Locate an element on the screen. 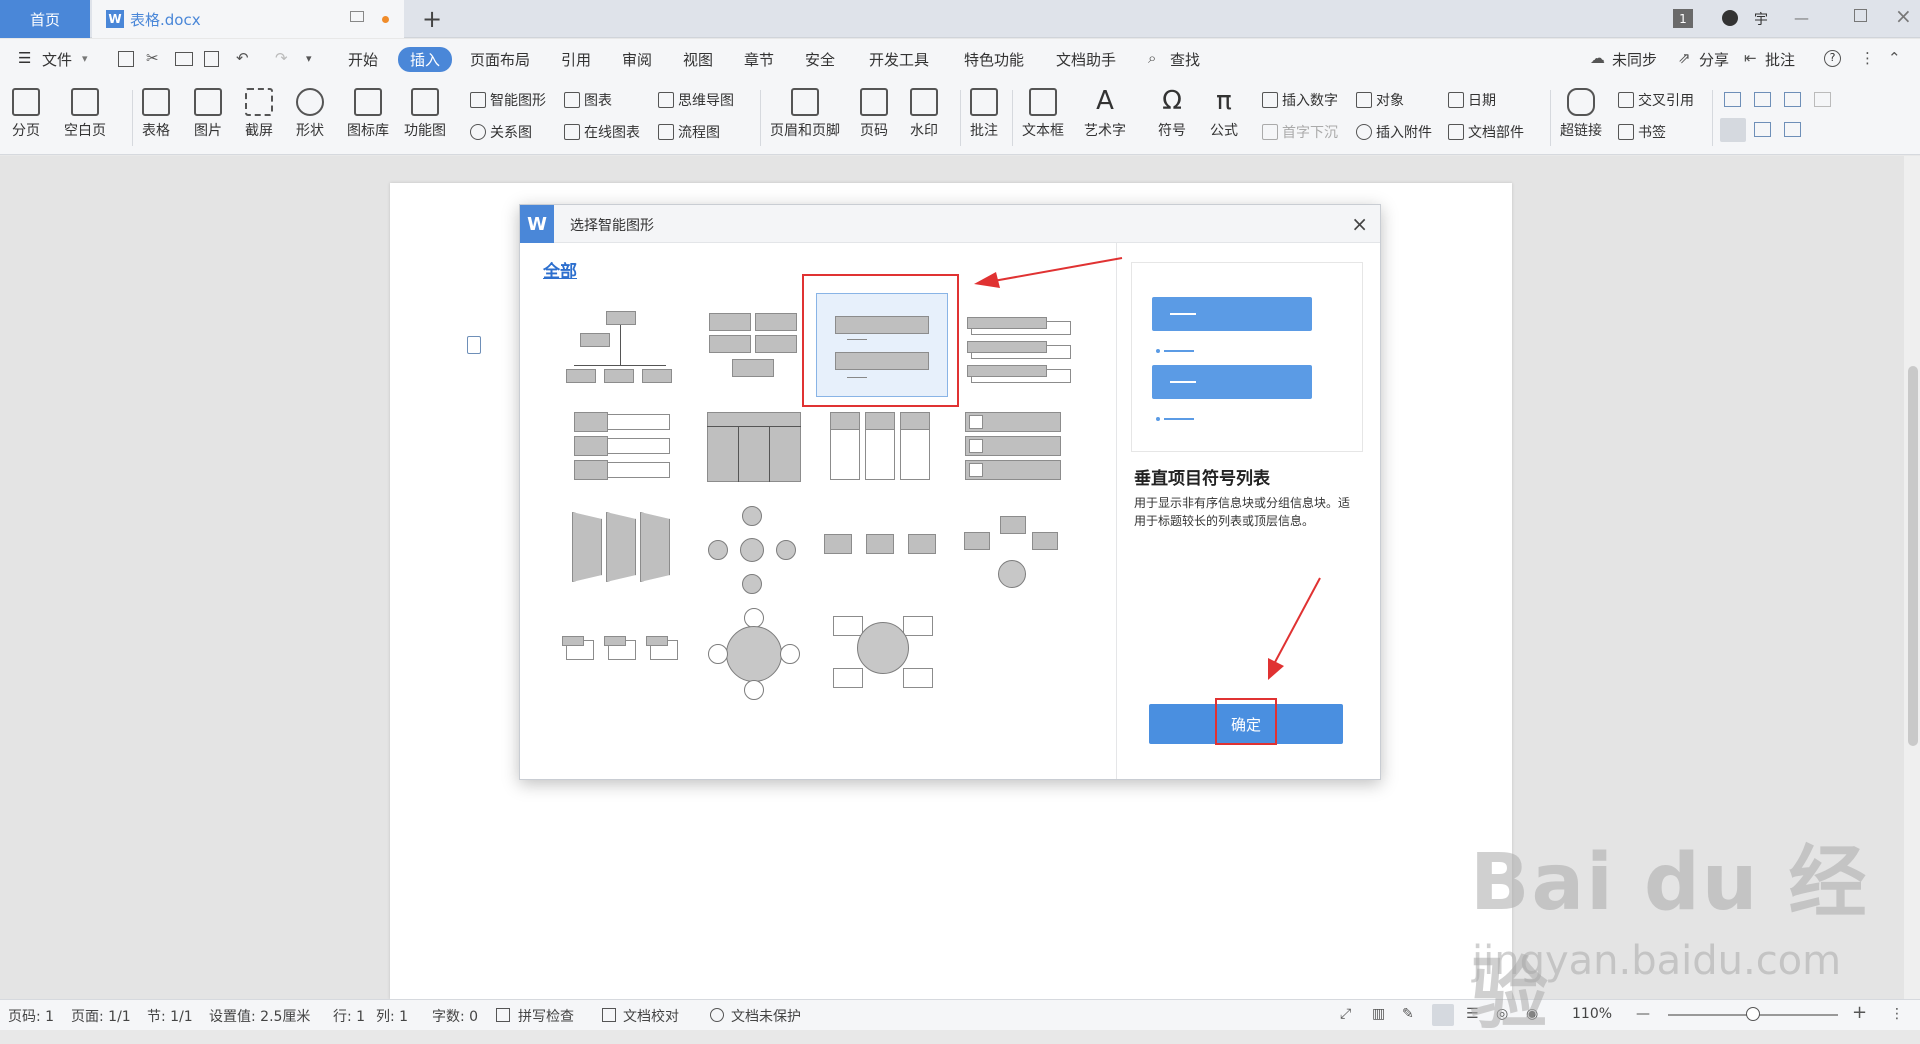 This screenshot has height=1044, width=1920. spell-check-button: 拼写检查 is located at coordinates (546, 1016).